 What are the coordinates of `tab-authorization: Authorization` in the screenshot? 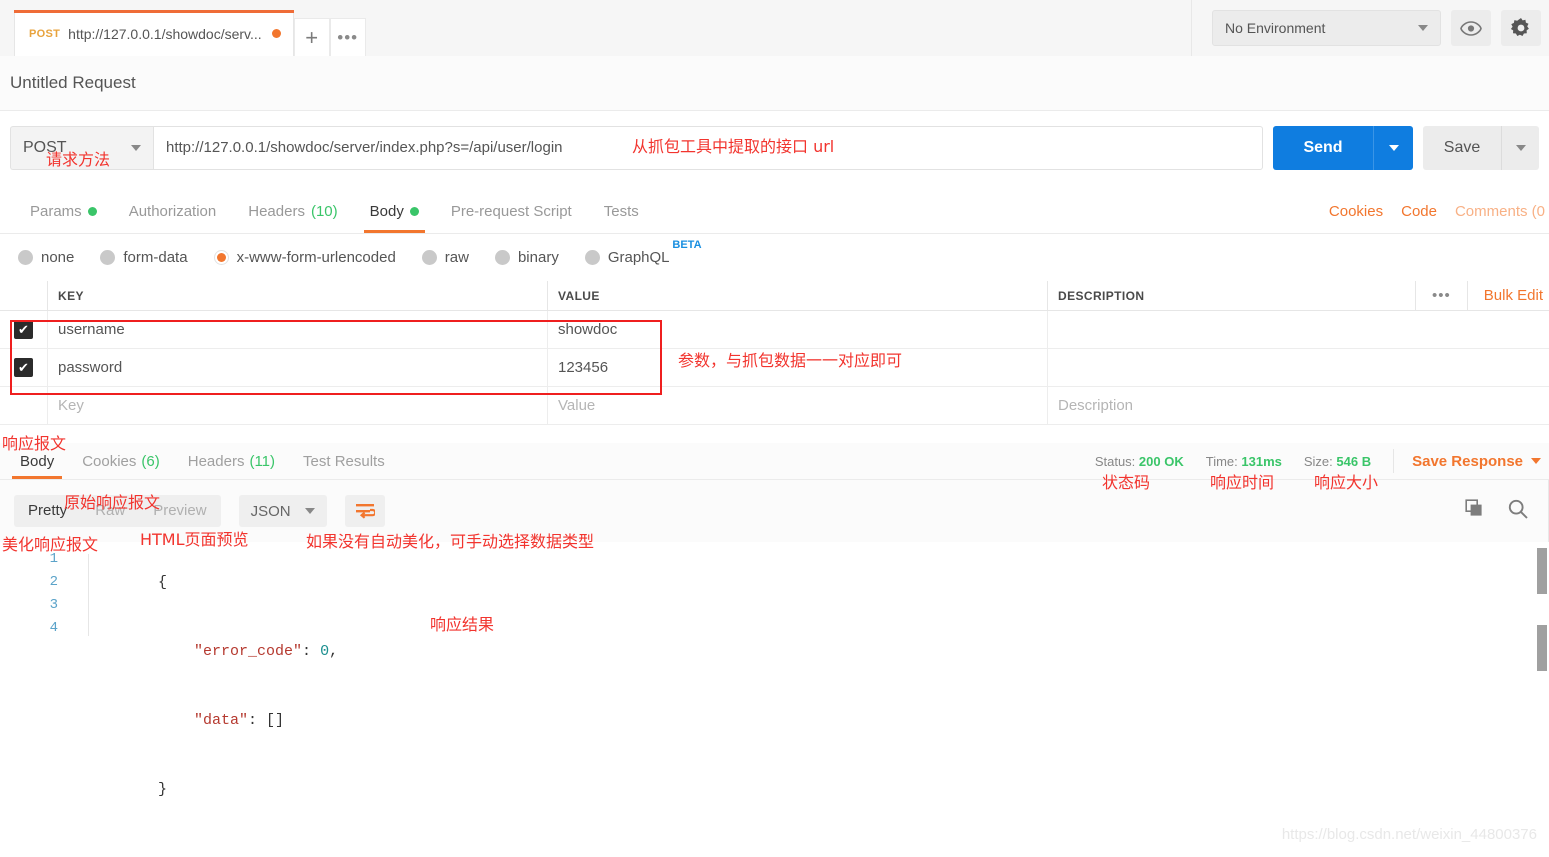 It's located at (173, 211).